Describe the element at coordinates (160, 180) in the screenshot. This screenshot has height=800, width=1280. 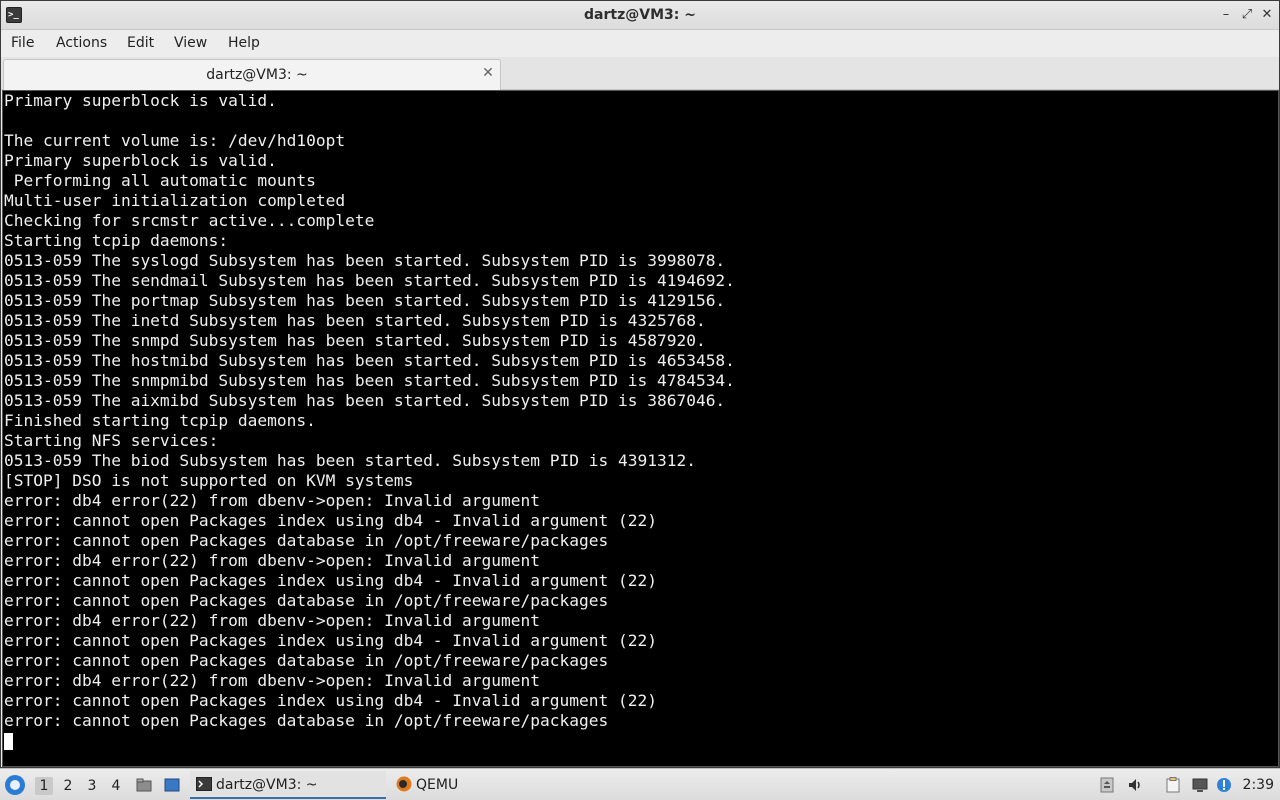
I see `terminal-line: Performing all automatic mounts` at that location.